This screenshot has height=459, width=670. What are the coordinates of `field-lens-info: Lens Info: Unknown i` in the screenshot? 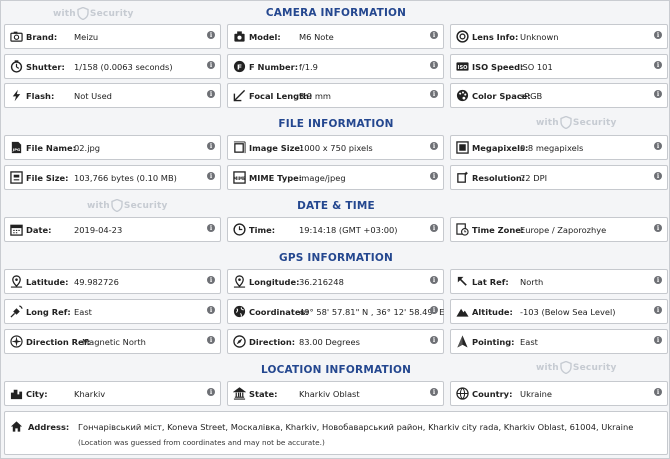 It's located at (559, 36).